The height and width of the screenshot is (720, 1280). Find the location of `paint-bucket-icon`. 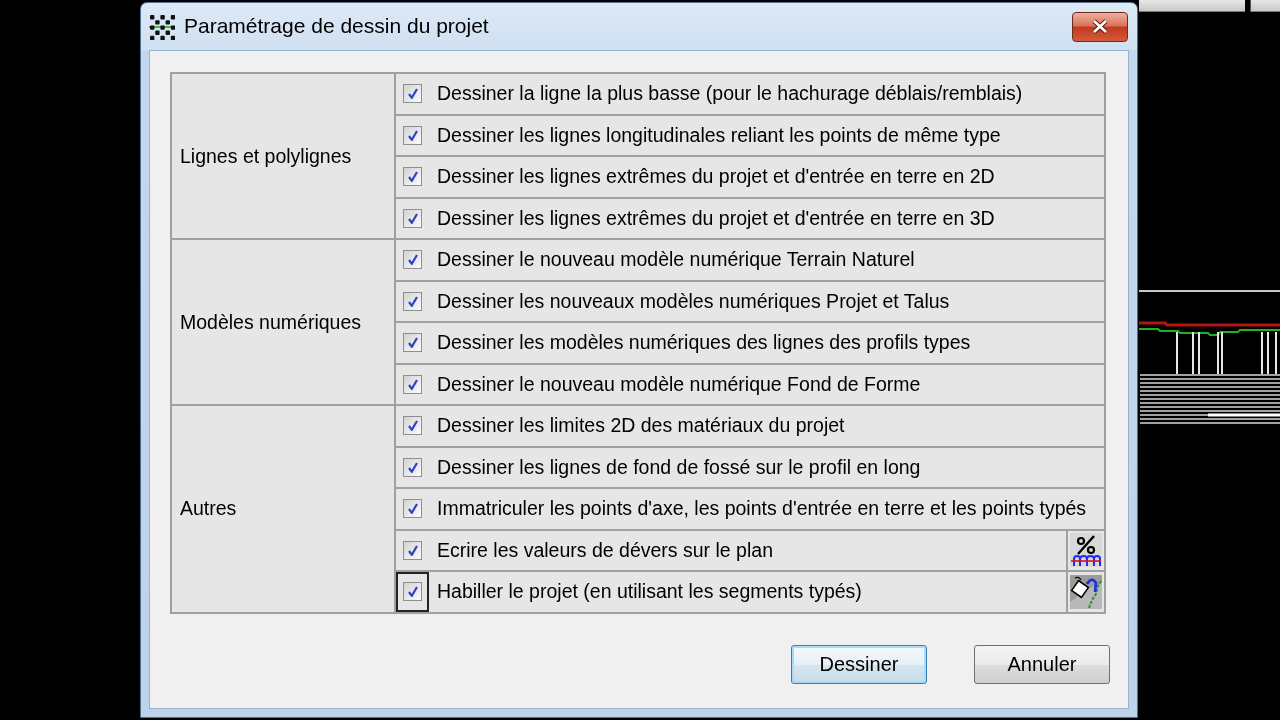

paint-bucket-icon is located at coordinates (1086, 591).